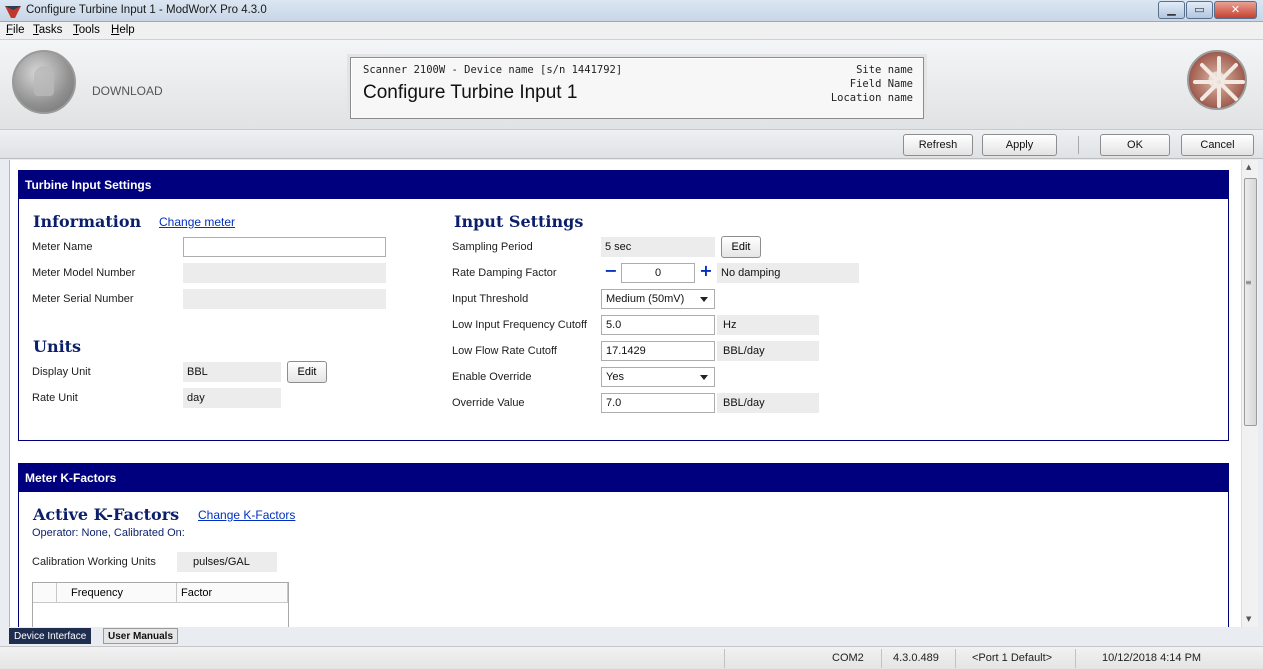 The height and width of the screenshot is (669, 1263). Describe the element at coordinates (658, 325) in the screenshot. I see `low-freq-input: 5.0` at that location.